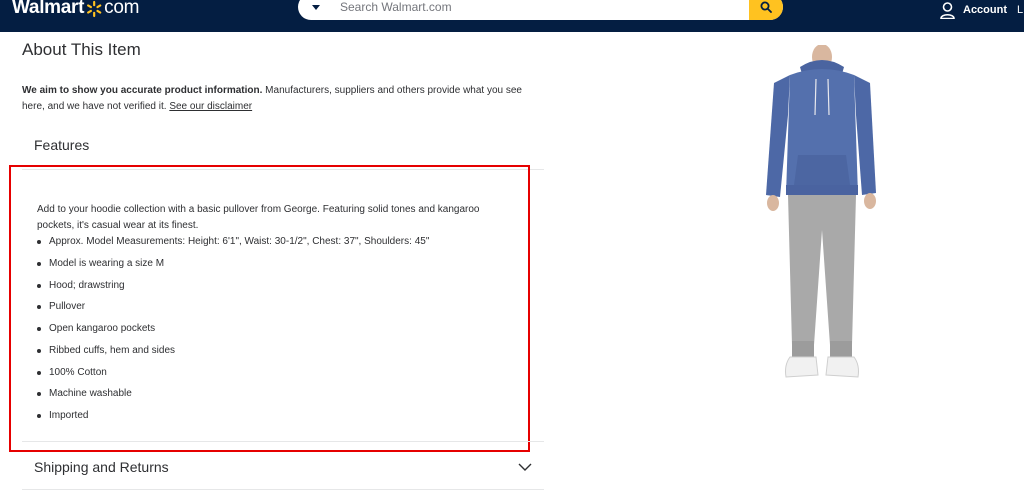 The image size is (1024, 491). Describe the element at coordinates (232, 377) in the screenshot. I see `list-item: 100% Cotton` at that location.